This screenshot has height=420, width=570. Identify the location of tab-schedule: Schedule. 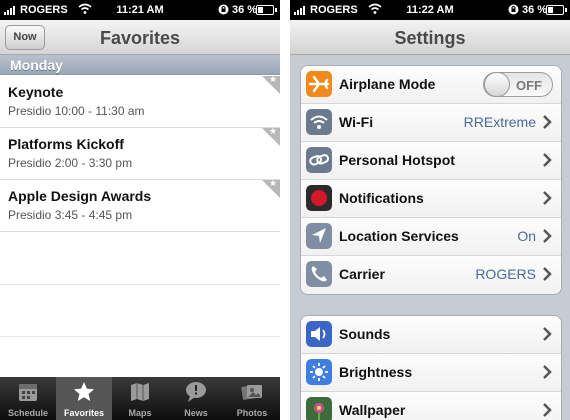
(28, 398).